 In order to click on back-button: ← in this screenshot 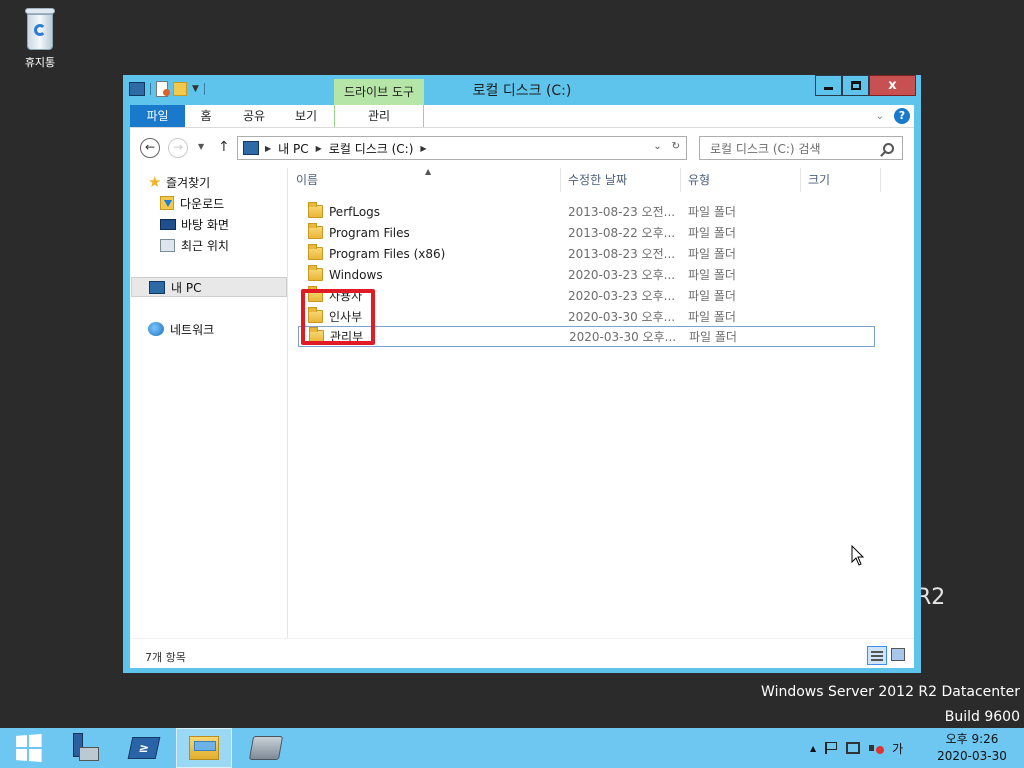, I will do `click(150, 148)`.